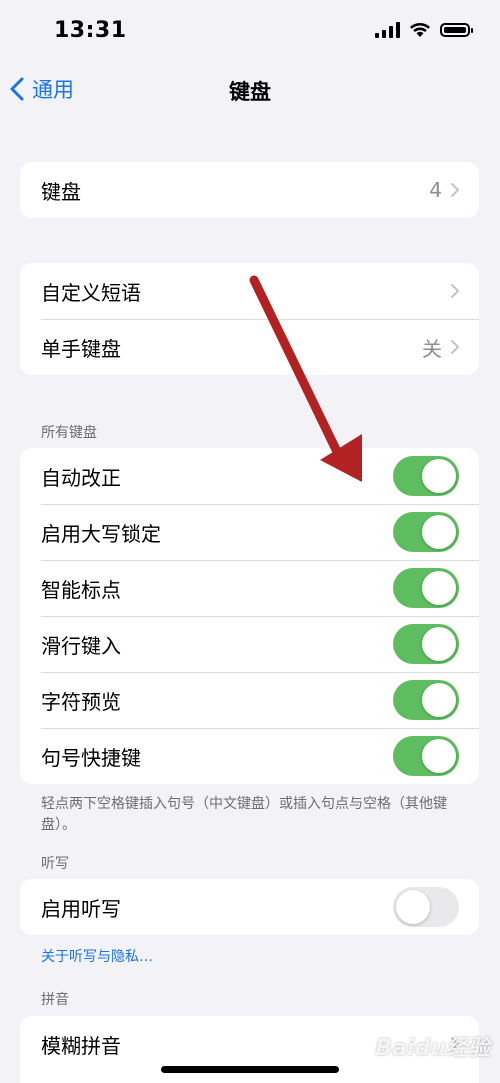  What do you see at coordinates (420, 30) in the screenshot?
I see `wifi-icon` at bounding box center [420, 30].